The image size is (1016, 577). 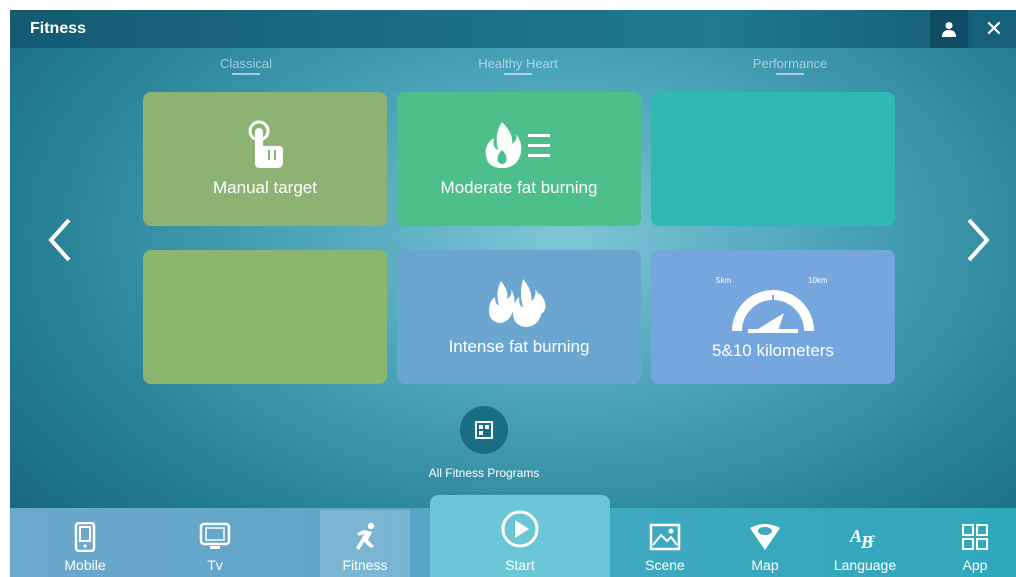 I want to click on nav-app: App, so click(x=975, y=543).